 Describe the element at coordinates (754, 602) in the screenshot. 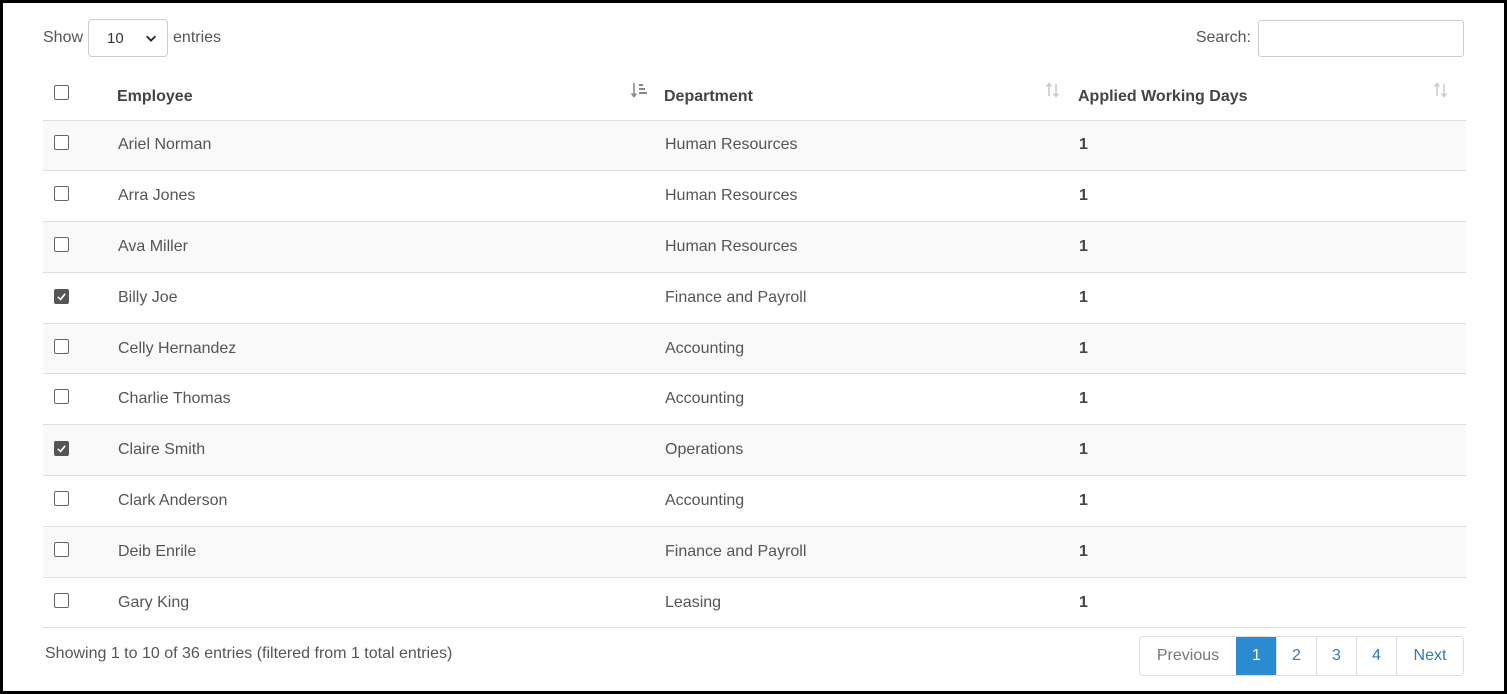

I see `table-row: Gary King Leasing 1` at that location.